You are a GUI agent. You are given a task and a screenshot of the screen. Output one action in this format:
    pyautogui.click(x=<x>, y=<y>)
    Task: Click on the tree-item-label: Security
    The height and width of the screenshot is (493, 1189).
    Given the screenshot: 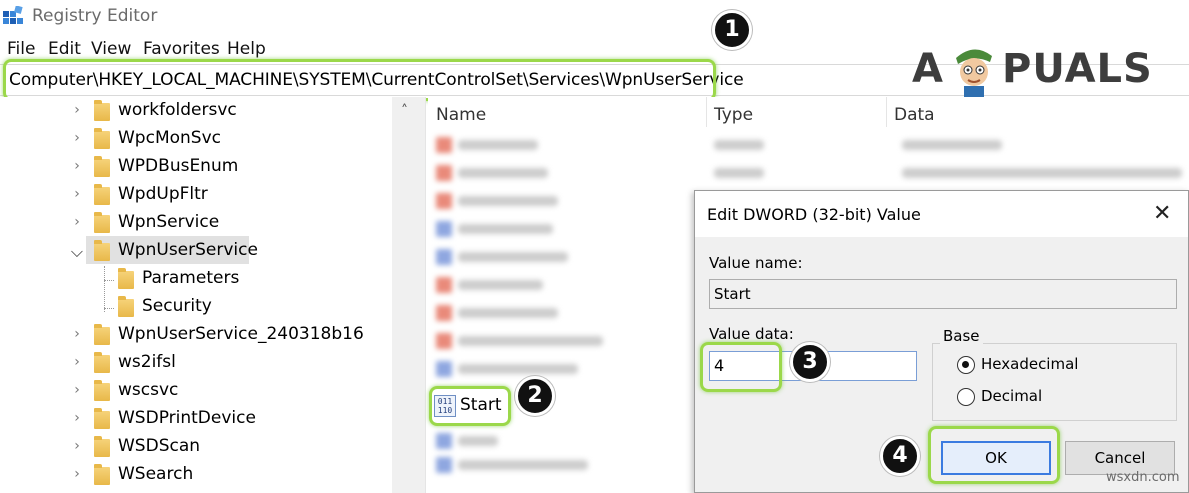 What is the action you would take?
    pyautogui.click(x=177, y=306)
    